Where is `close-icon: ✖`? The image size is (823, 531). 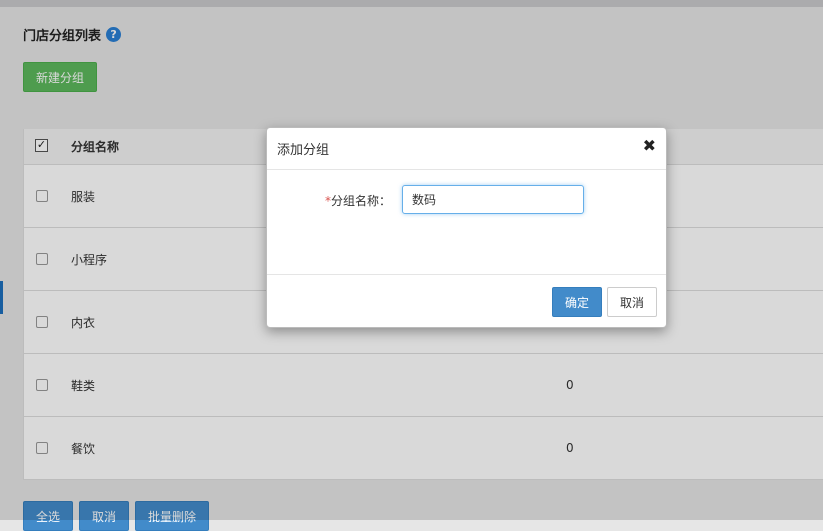
close-icon: ✖ is located at coordinates (649, 145).